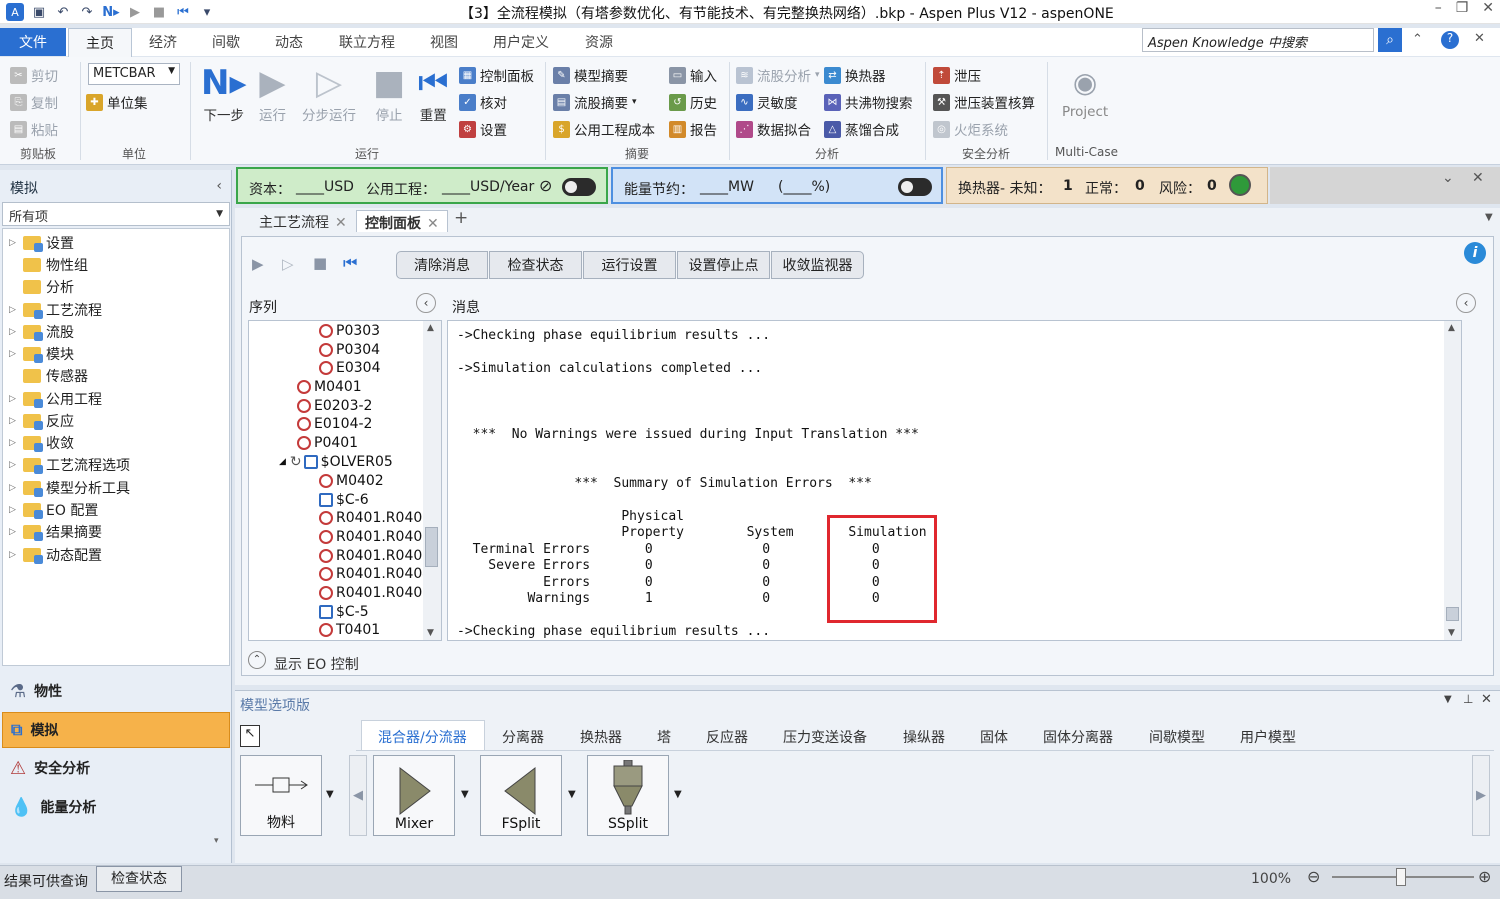 The height and width of the screenshot is (899, 1500). Describe the element at coordinates (1451, 328) in the screenshot. I see `scroll-up-icon: ▲` at that location.